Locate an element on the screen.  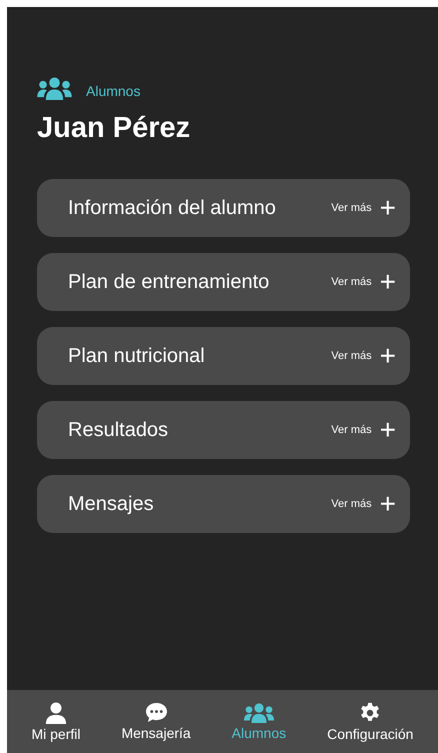
student-name: Juan Pérez is located at coordinates (114, 128).